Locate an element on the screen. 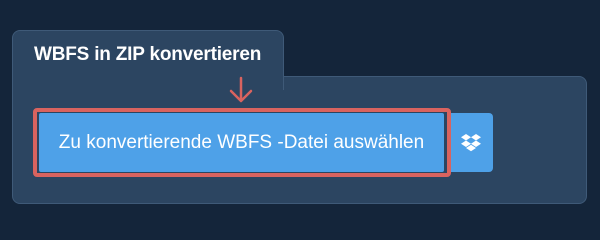  panel-title: WBFS in ZIP konvertieren is located at coordinates (148, 54).